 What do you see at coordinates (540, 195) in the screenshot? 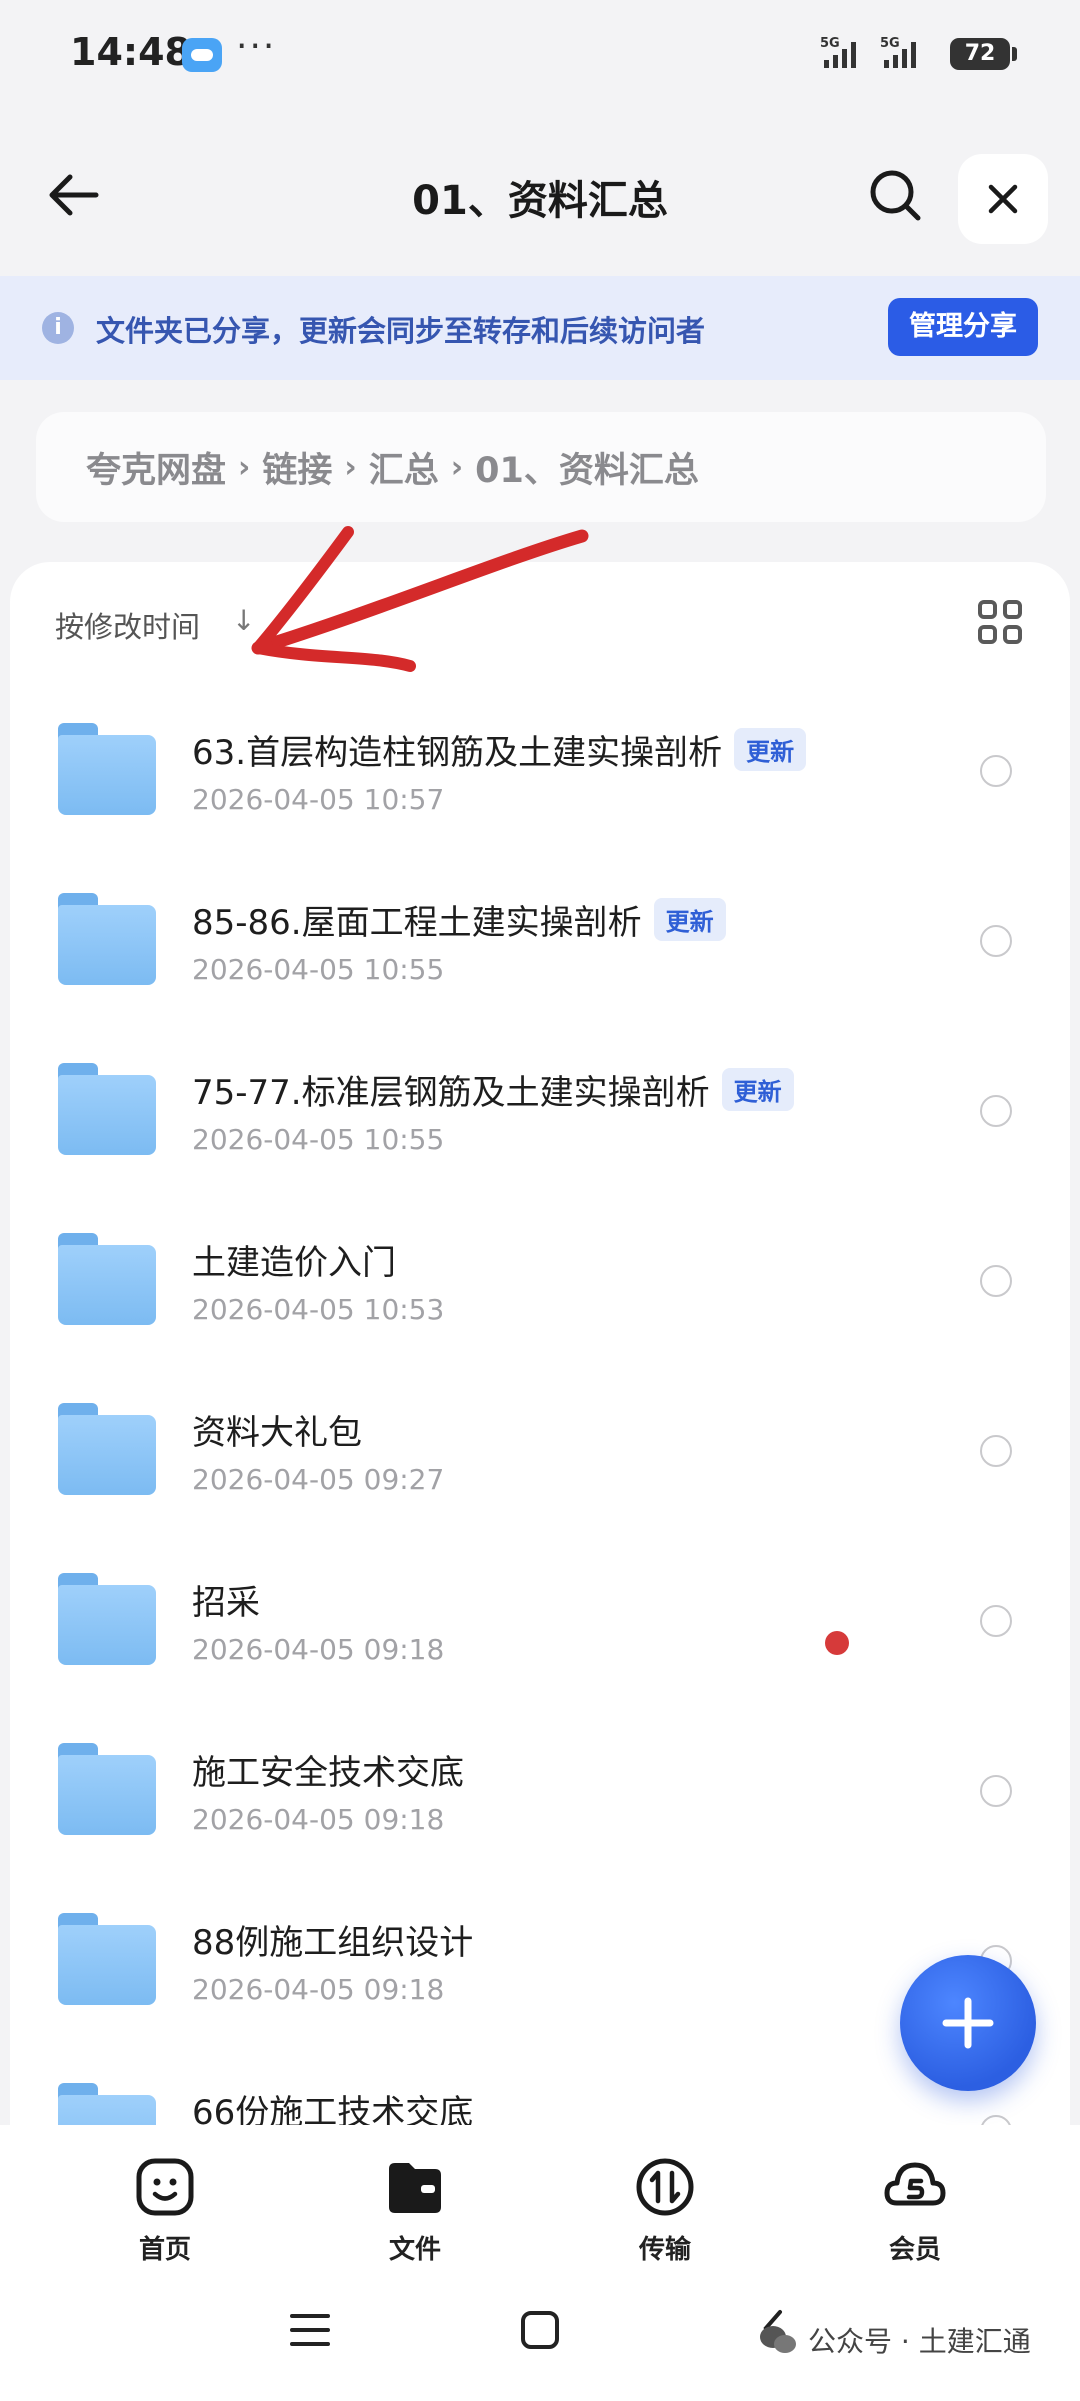
I see `top-bar: 01、资料汇总` at bounding box center [540, 195].